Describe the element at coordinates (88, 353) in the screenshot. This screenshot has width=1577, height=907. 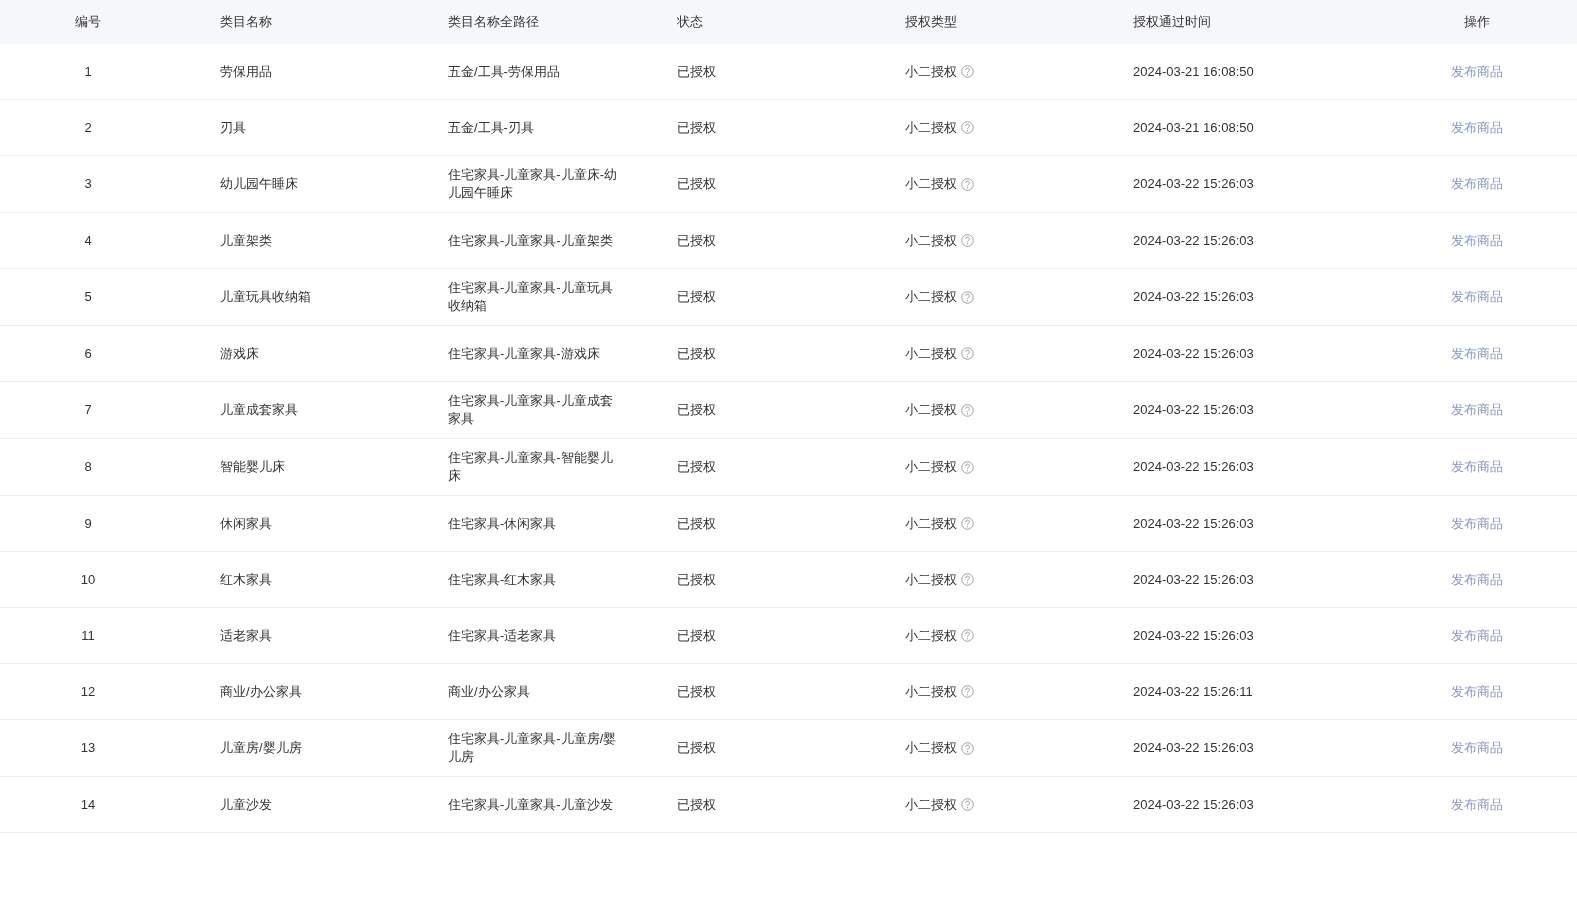
I see `table-cell-text: 6` at that location.